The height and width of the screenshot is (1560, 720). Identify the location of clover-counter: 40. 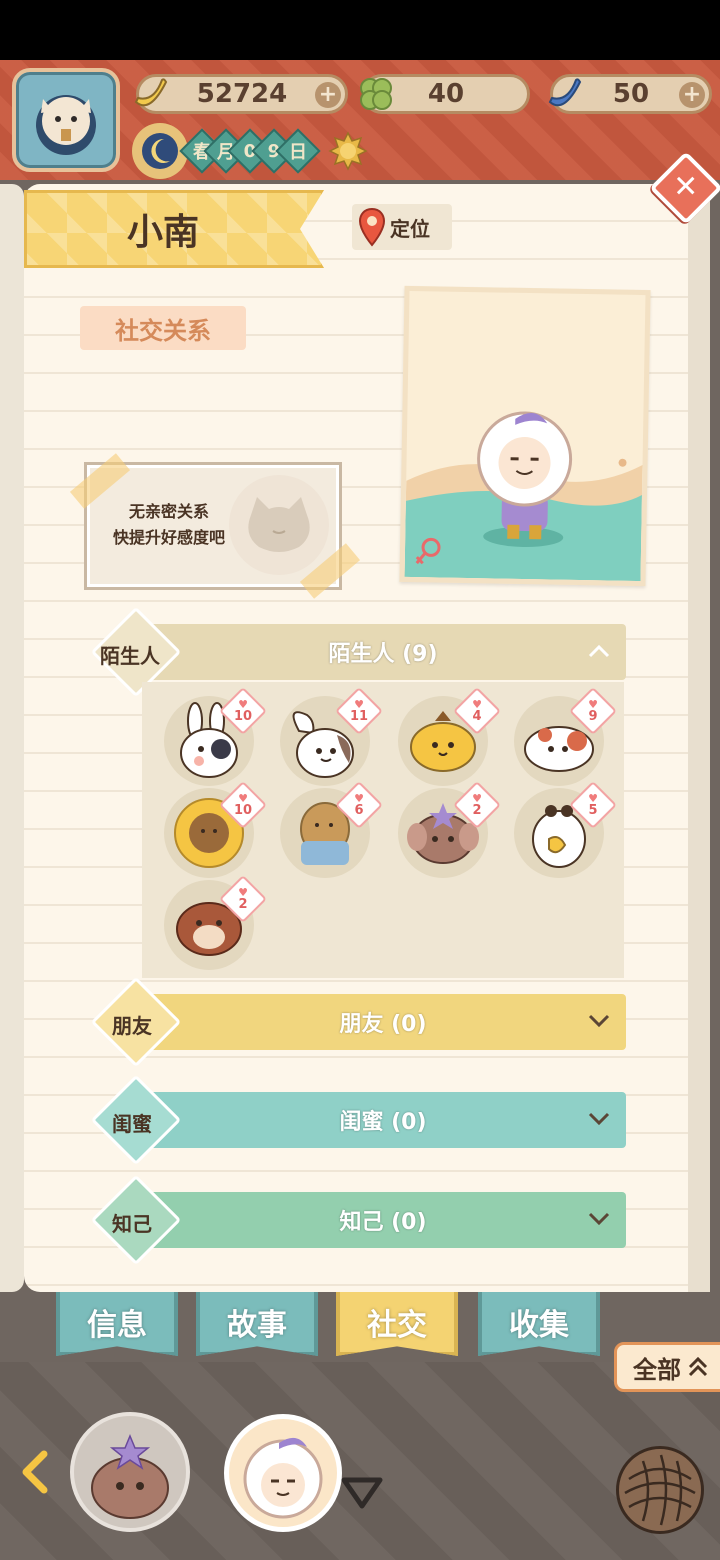
(445, 94).